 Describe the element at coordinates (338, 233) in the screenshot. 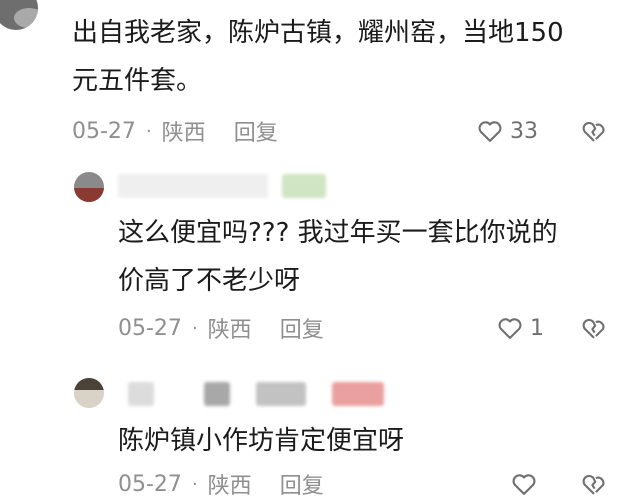

I see `comment-text-line-1: 这么便宜吗??? 我过年买一套比你说的` at that location.